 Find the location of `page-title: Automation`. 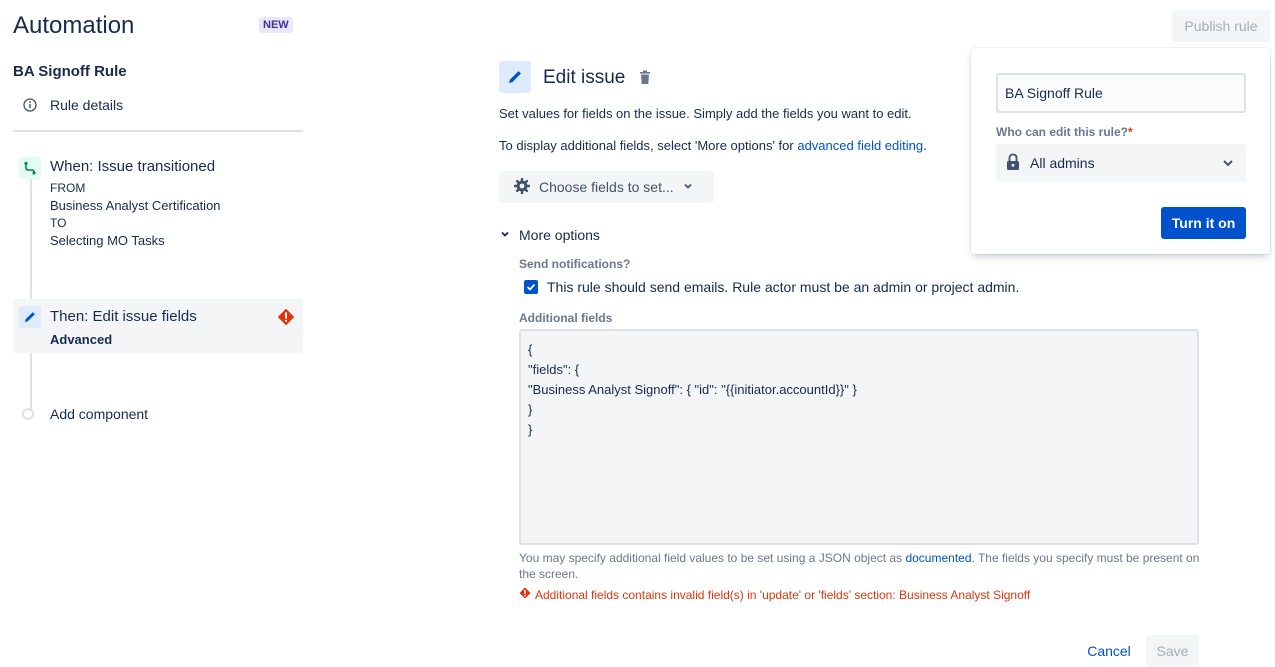

page-title: Automation is located at coordinates (74, 25).